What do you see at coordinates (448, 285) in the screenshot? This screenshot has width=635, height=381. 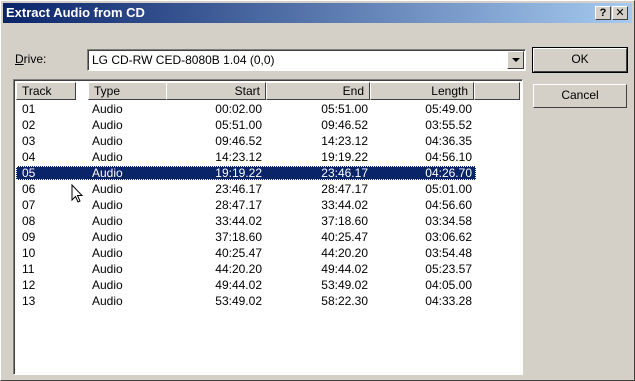 I see `cell-length: 04:05.00` at bounding box center [448, 285].